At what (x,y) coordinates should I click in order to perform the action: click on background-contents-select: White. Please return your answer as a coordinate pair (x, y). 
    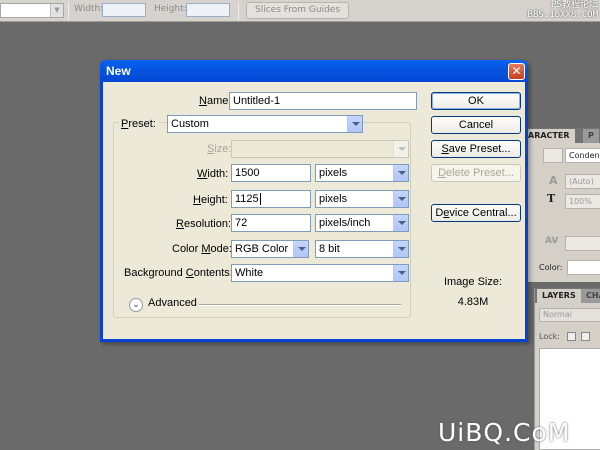
    Looking at the image, I should click on (320, 273).